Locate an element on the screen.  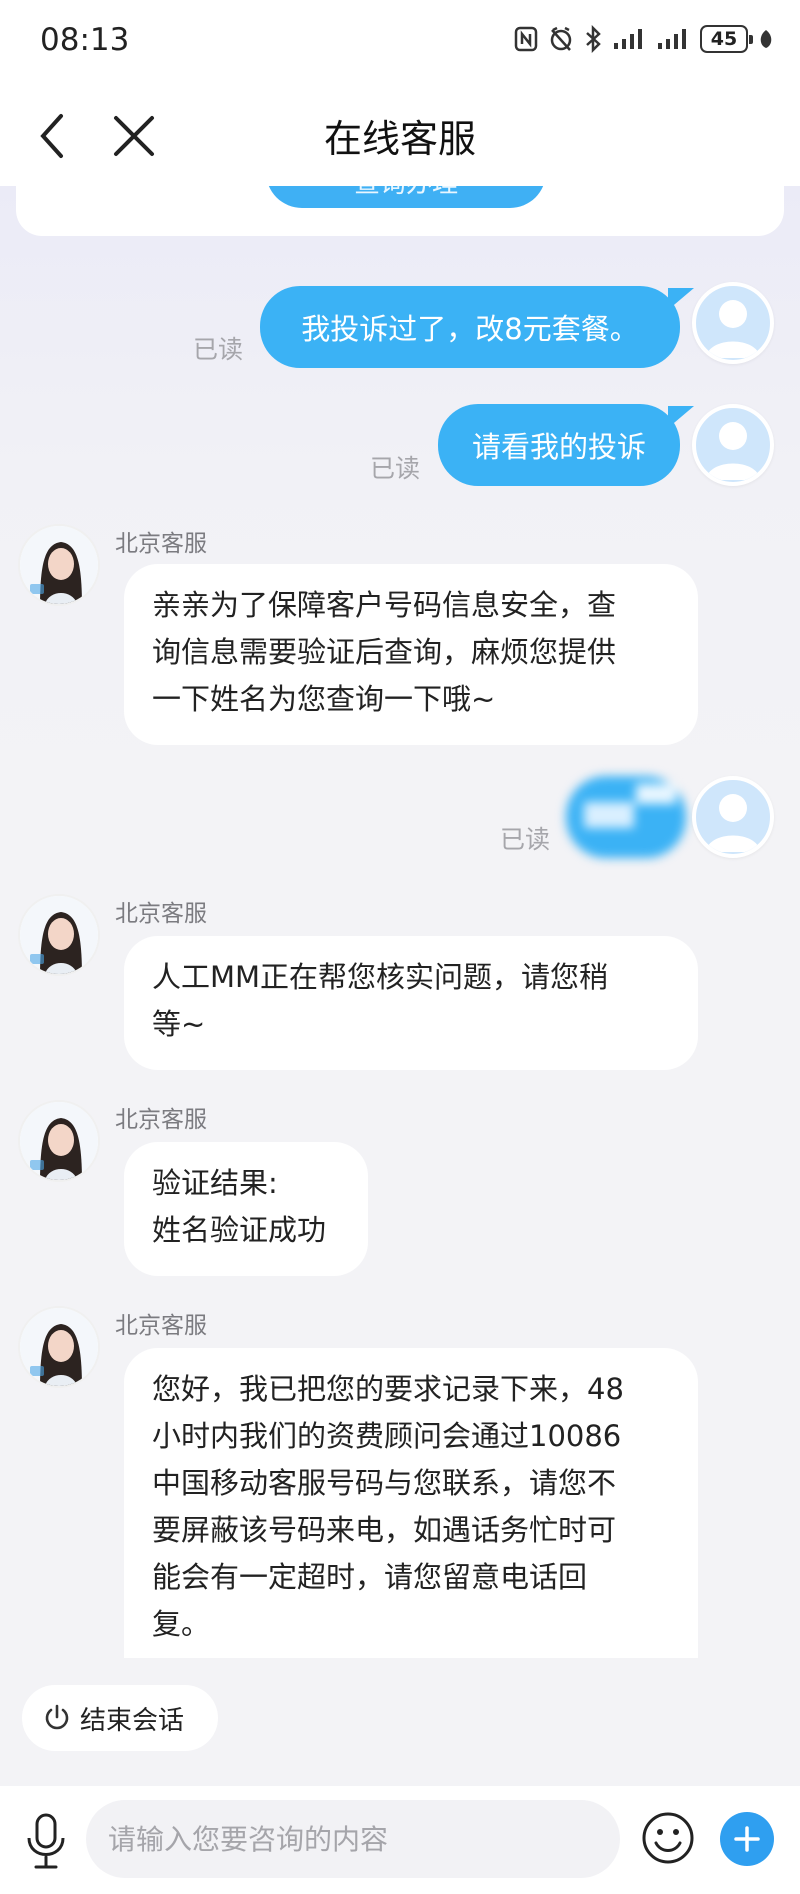
microphone-icon is located at coordinates (46, 1841).